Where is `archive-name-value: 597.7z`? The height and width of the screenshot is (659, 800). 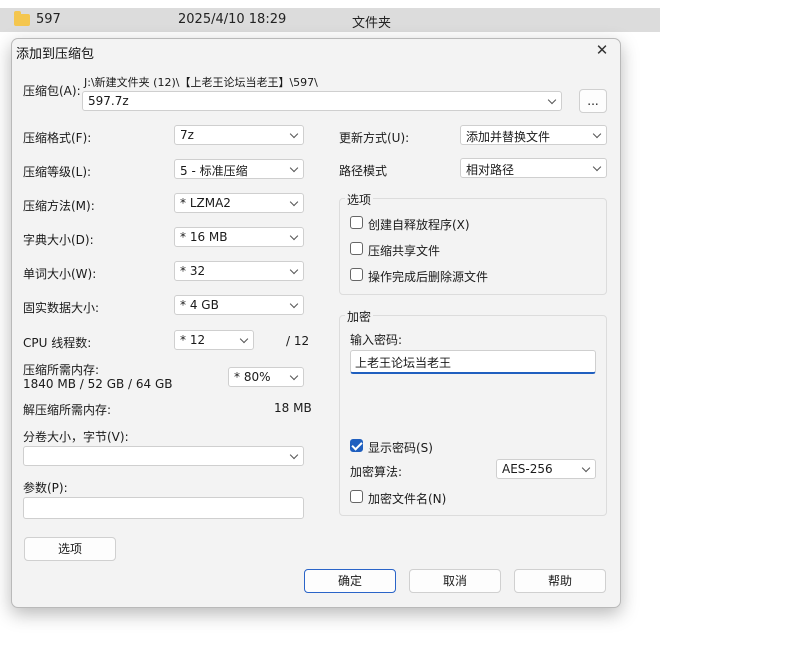
archive-name-value: 597.7z is located at coordinates (108, 101).